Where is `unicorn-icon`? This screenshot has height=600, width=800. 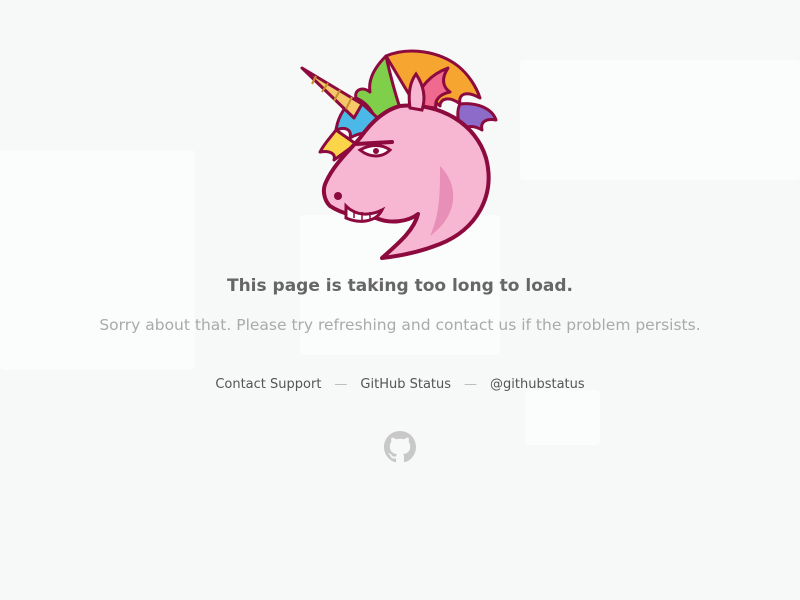
unicorn-icon is located at coordinates (399, 154).